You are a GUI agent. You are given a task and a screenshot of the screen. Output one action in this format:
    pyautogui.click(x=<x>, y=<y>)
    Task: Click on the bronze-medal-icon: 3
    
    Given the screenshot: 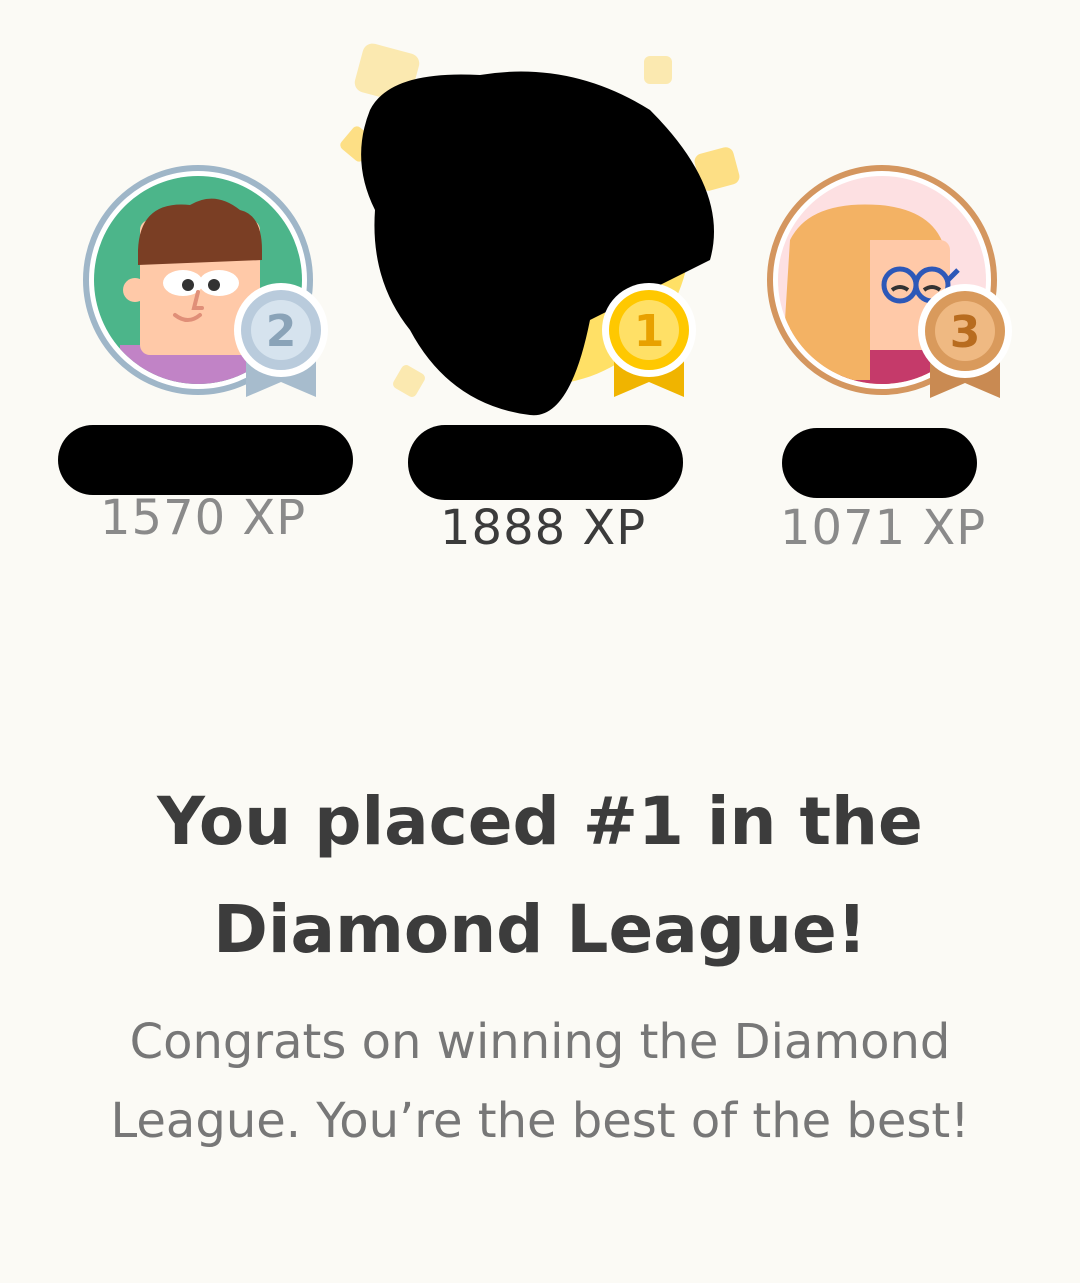 What is the action you would take?
    pyautogui.click(x=965, y=341)
    